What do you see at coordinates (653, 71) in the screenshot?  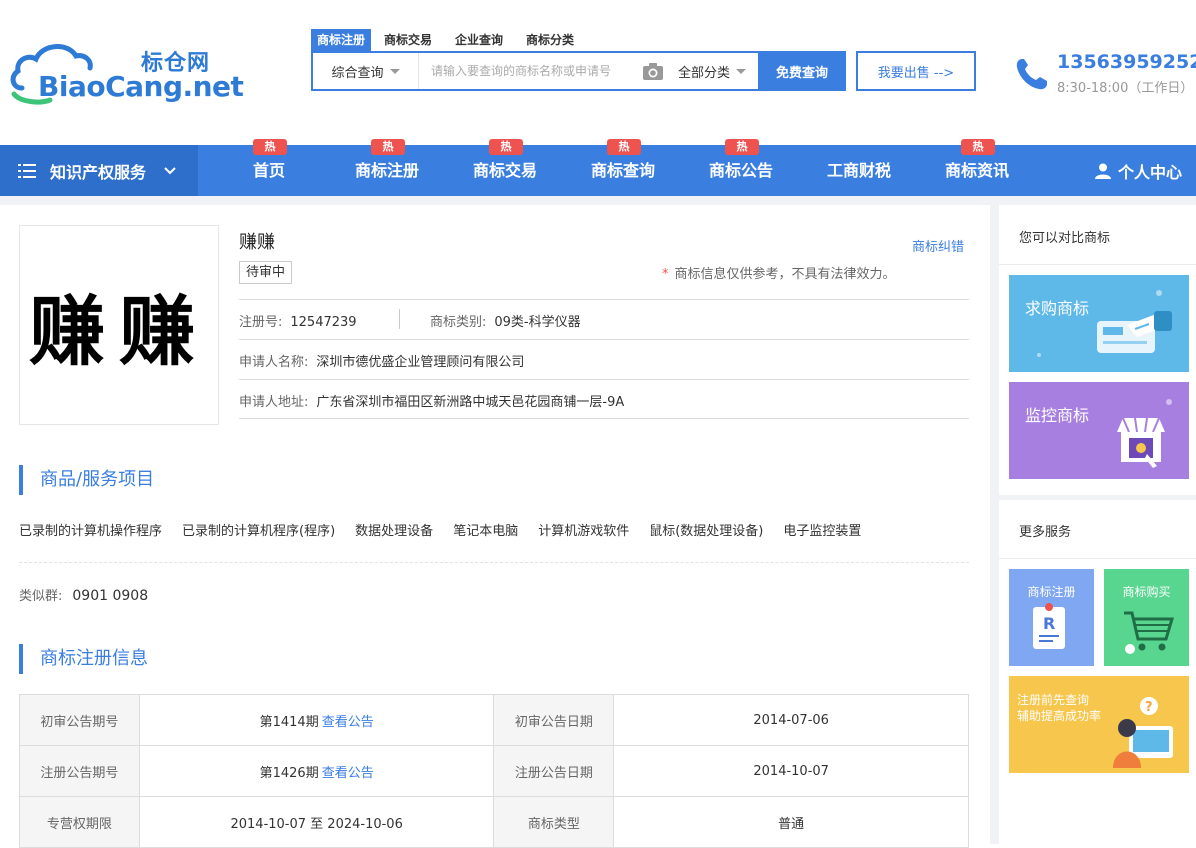 I see `camera-icon` at bounding box center [653, 71].